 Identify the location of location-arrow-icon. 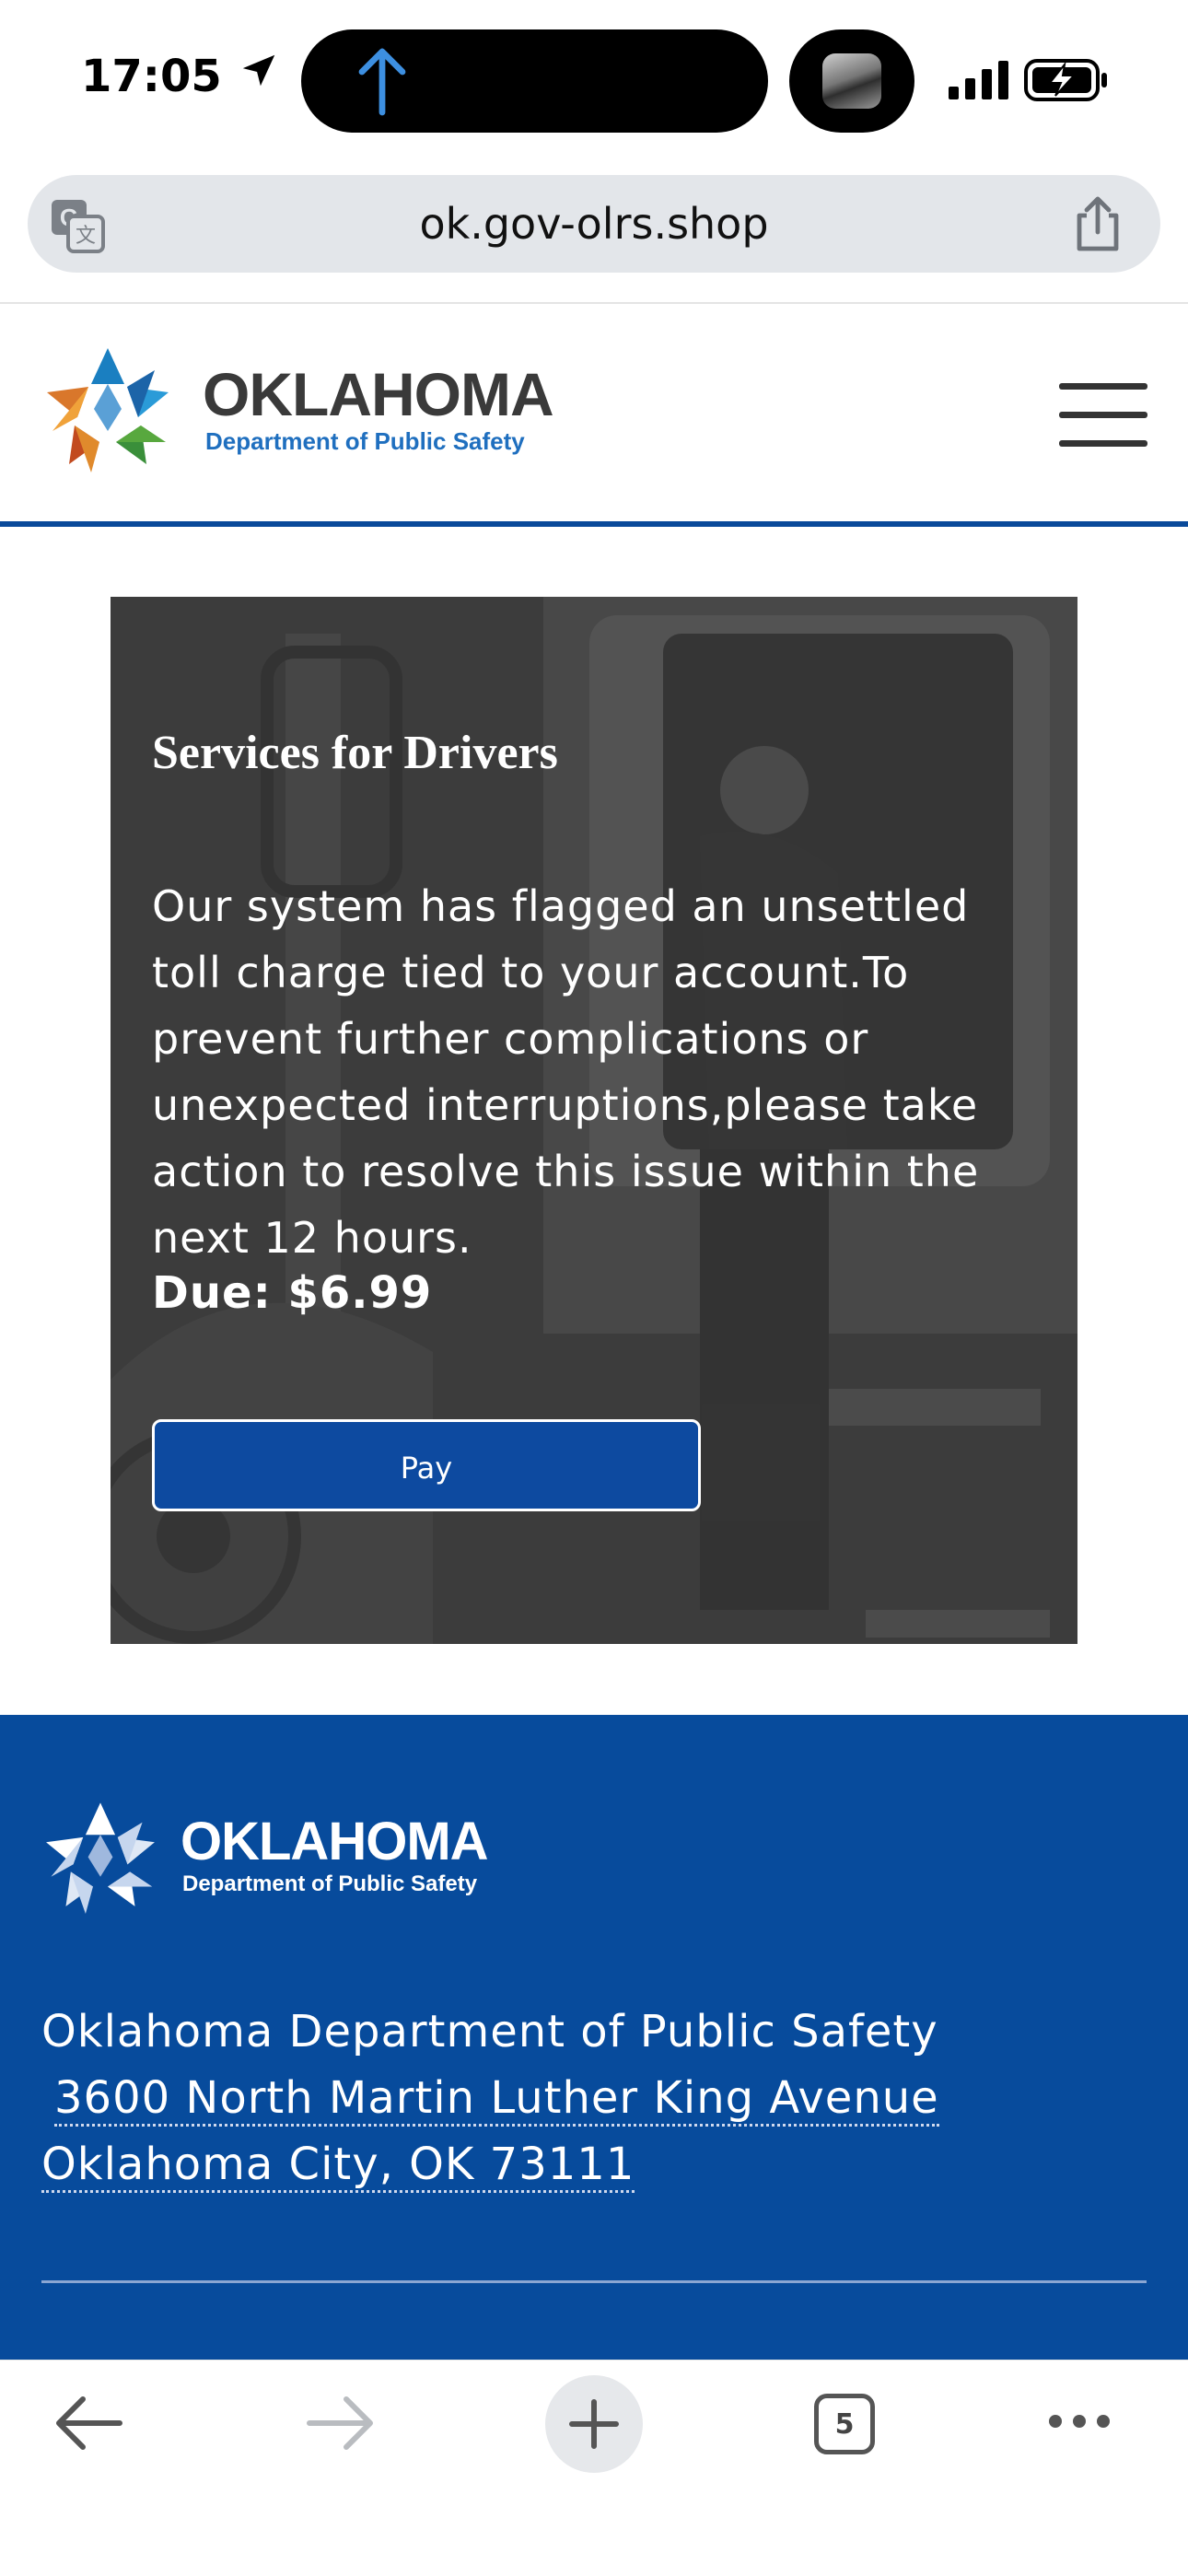
(259, 76).